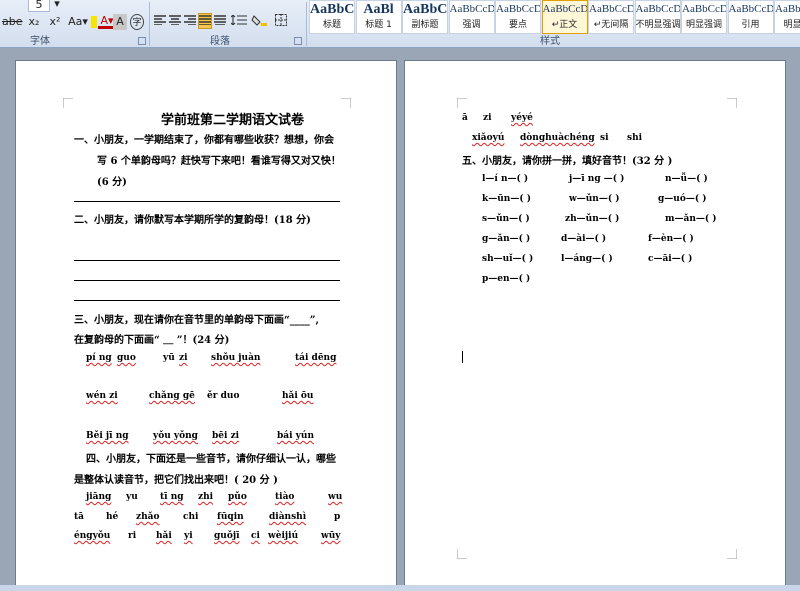 The height and width of the screenshot is (591, 800). I want to click on distributed-align-icon, so click(220, 22).